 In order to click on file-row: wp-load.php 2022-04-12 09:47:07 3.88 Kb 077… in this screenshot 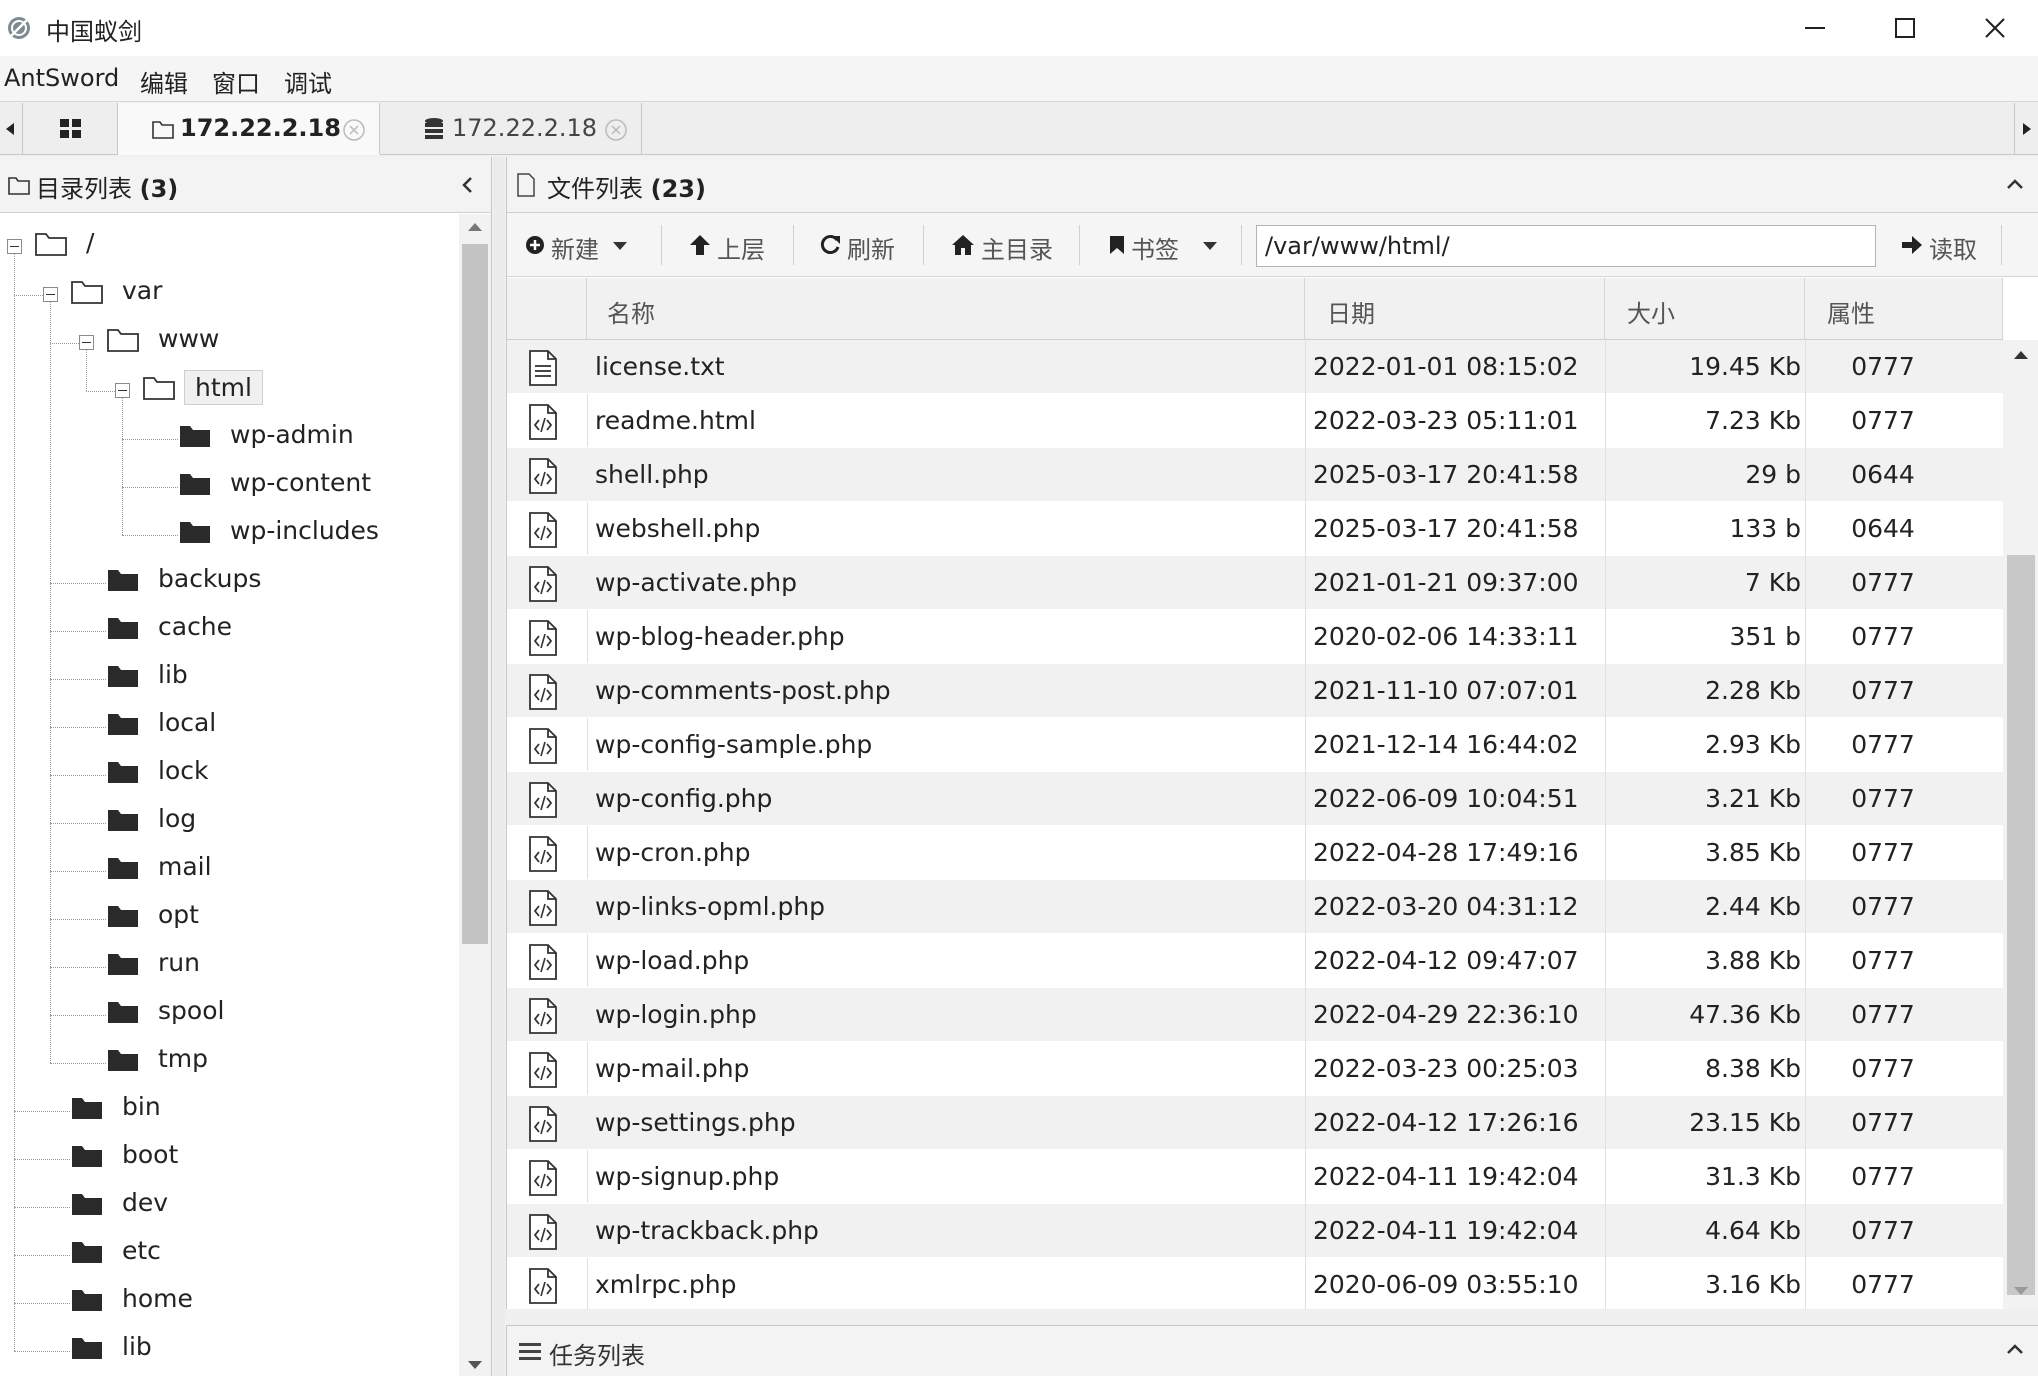, I will do `click(1255, 961)`.